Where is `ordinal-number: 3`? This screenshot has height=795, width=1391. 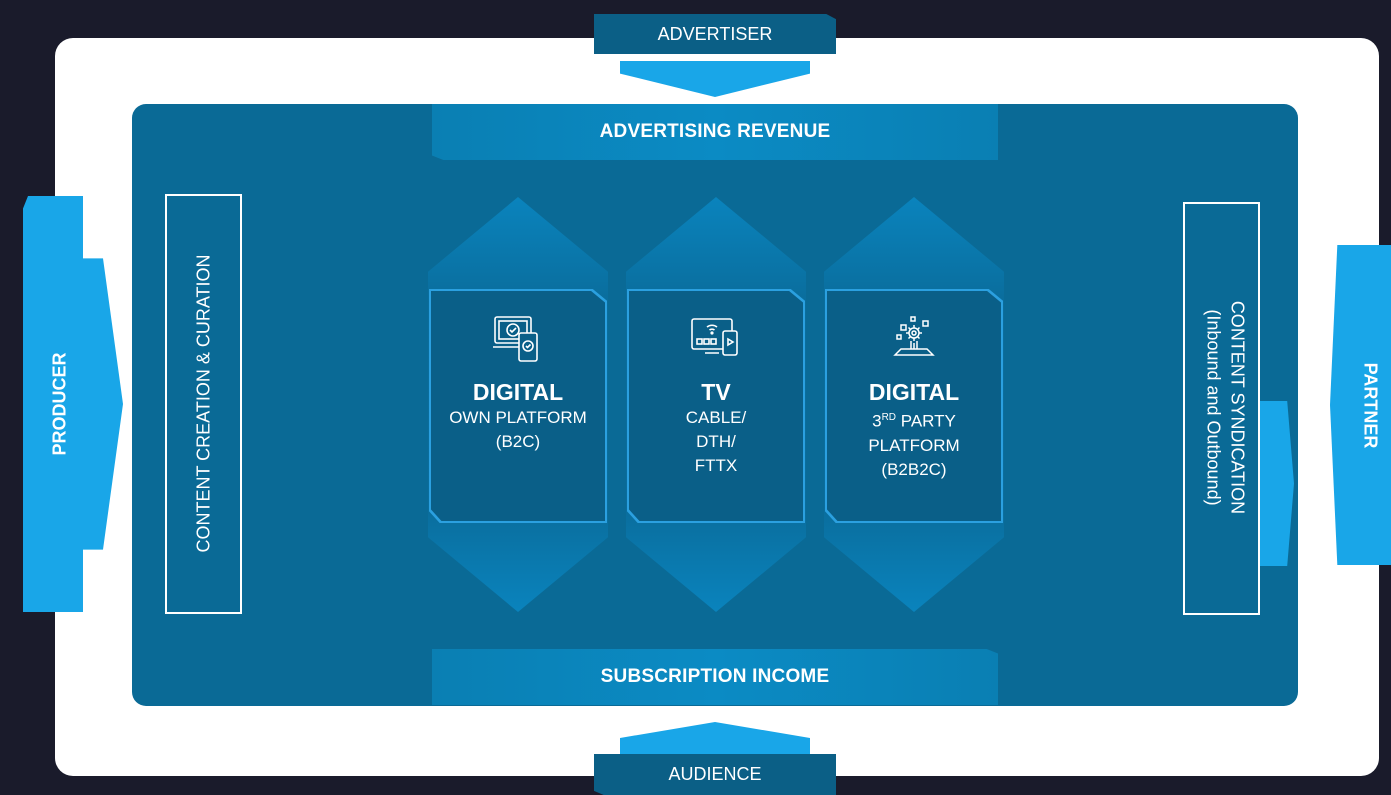
ordinal-number: 3 is located at coordinates (877, 421).